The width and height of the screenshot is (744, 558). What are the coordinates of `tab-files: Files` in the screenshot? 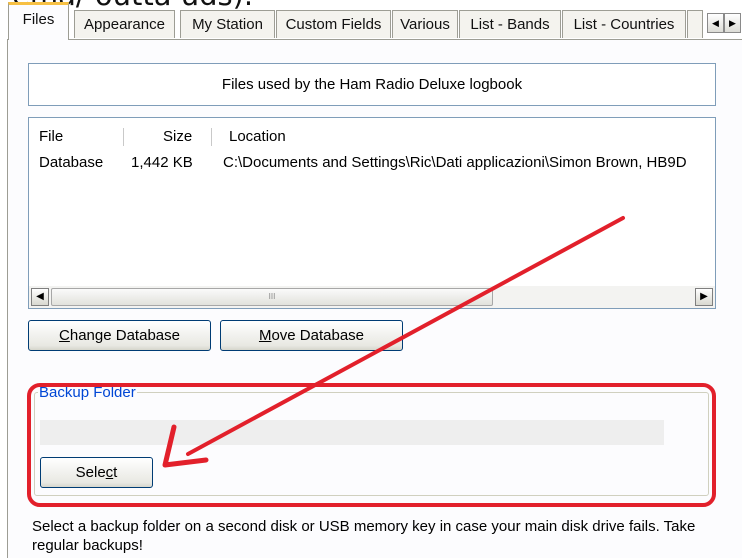 It's located at (38, 21).